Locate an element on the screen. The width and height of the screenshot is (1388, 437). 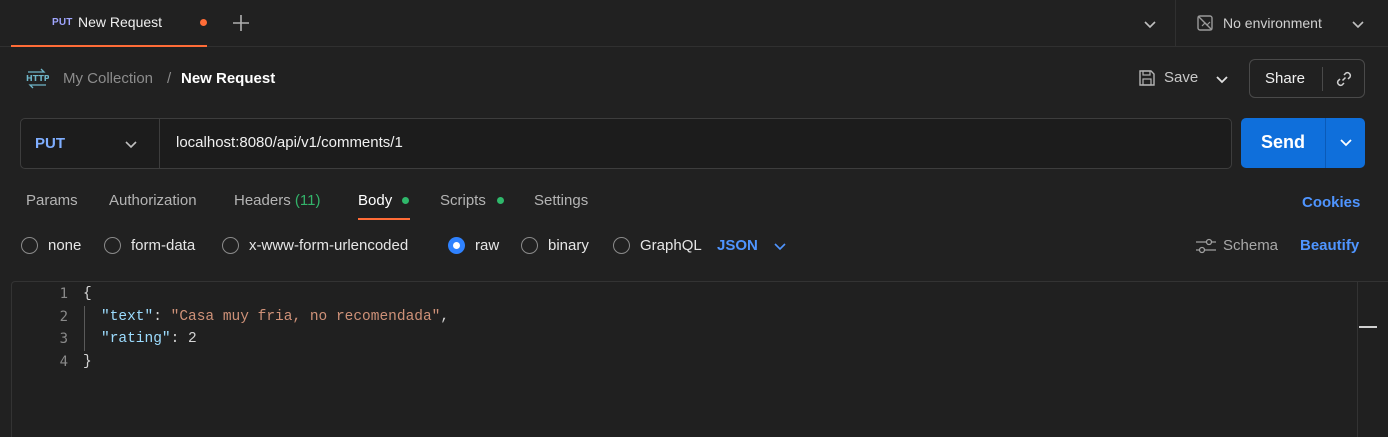
code-line-2: "text": "Casa muy fria, no recomendada", is located at coordinates (275, 317).